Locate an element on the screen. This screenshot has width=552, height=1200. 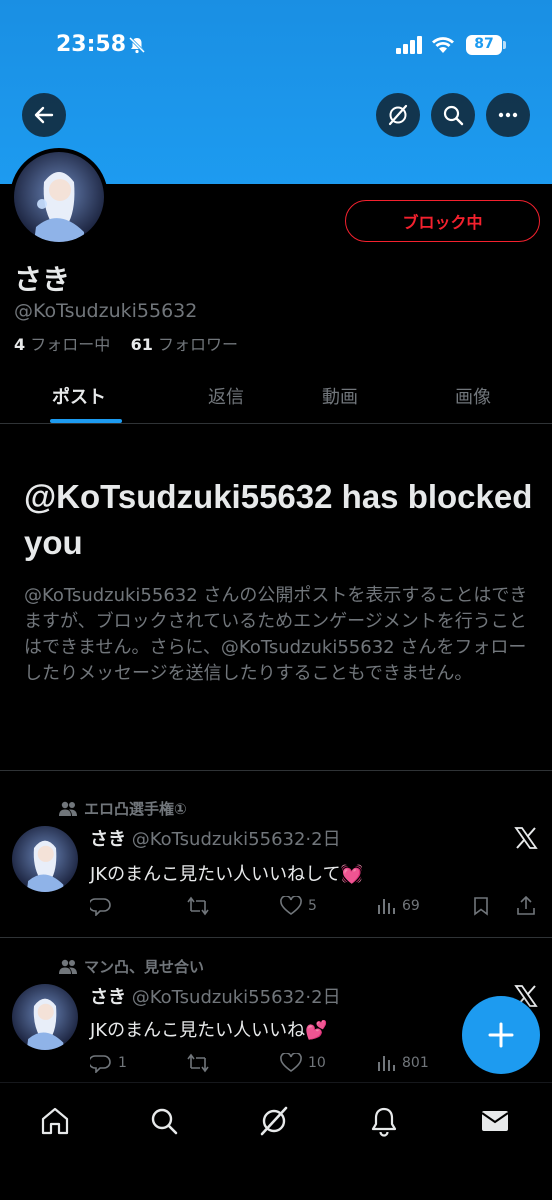
bell-icon is located at coordinates (384, 1122).